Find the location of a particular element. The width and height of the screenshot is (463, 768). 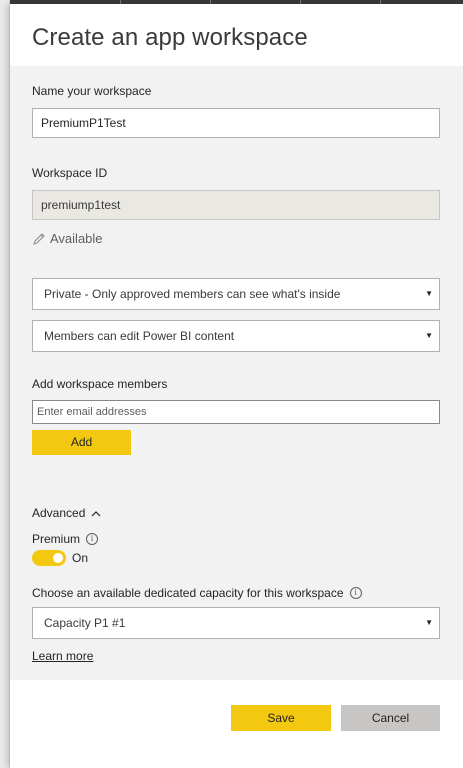

premium-row: Premium i is located at coordinates (65, 539).